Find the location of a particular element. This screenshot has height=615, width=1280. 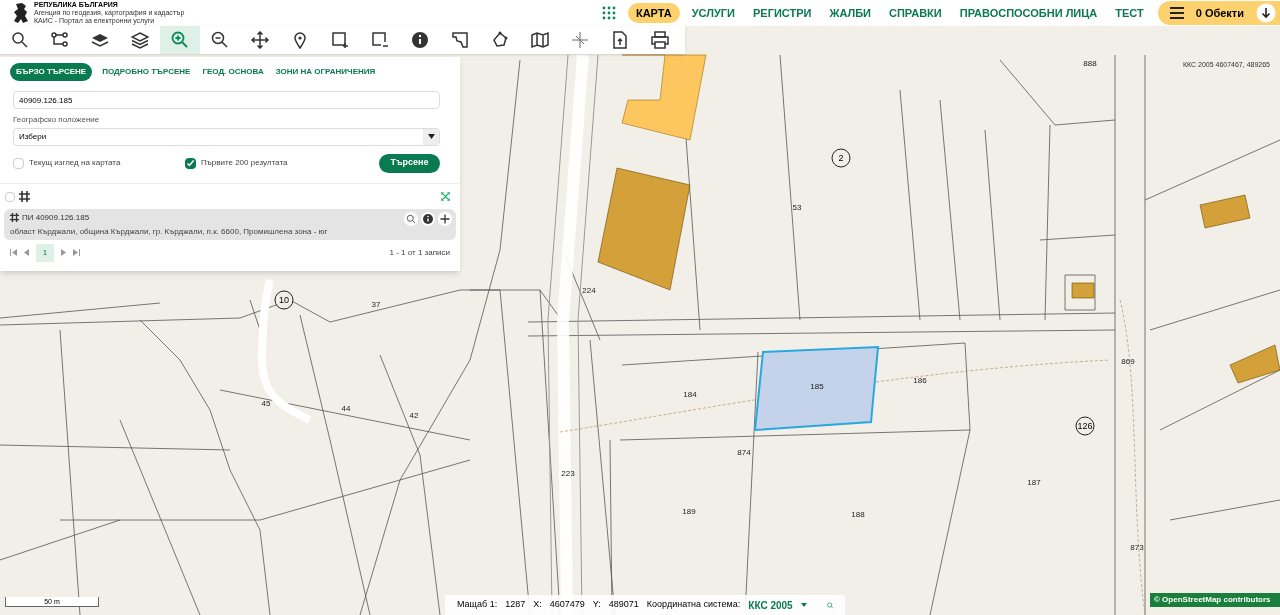

y-value: 489071 is located at coordinates (623, 605).